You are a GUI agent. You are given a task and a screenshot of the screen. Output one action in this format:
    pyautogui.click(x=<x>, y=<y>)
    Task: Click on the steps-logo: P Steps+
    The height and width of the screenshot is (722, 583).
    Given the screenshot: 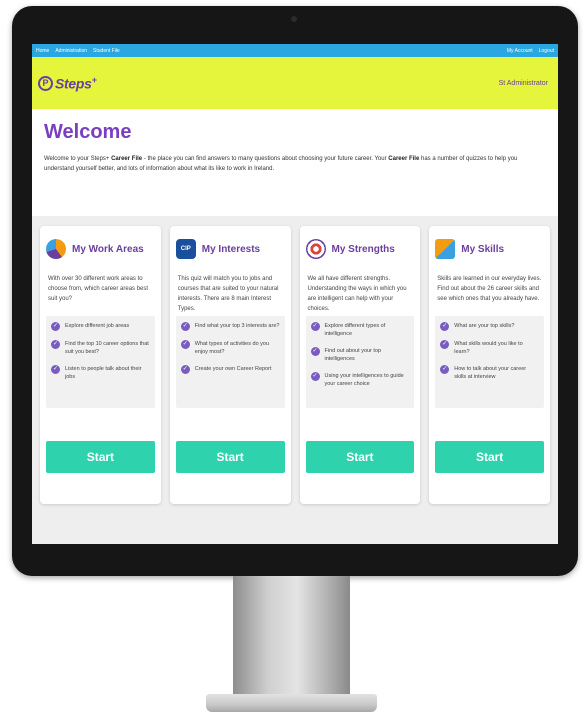 What is the action you would take?
    pyautogui.click(x=67, y=83)
    